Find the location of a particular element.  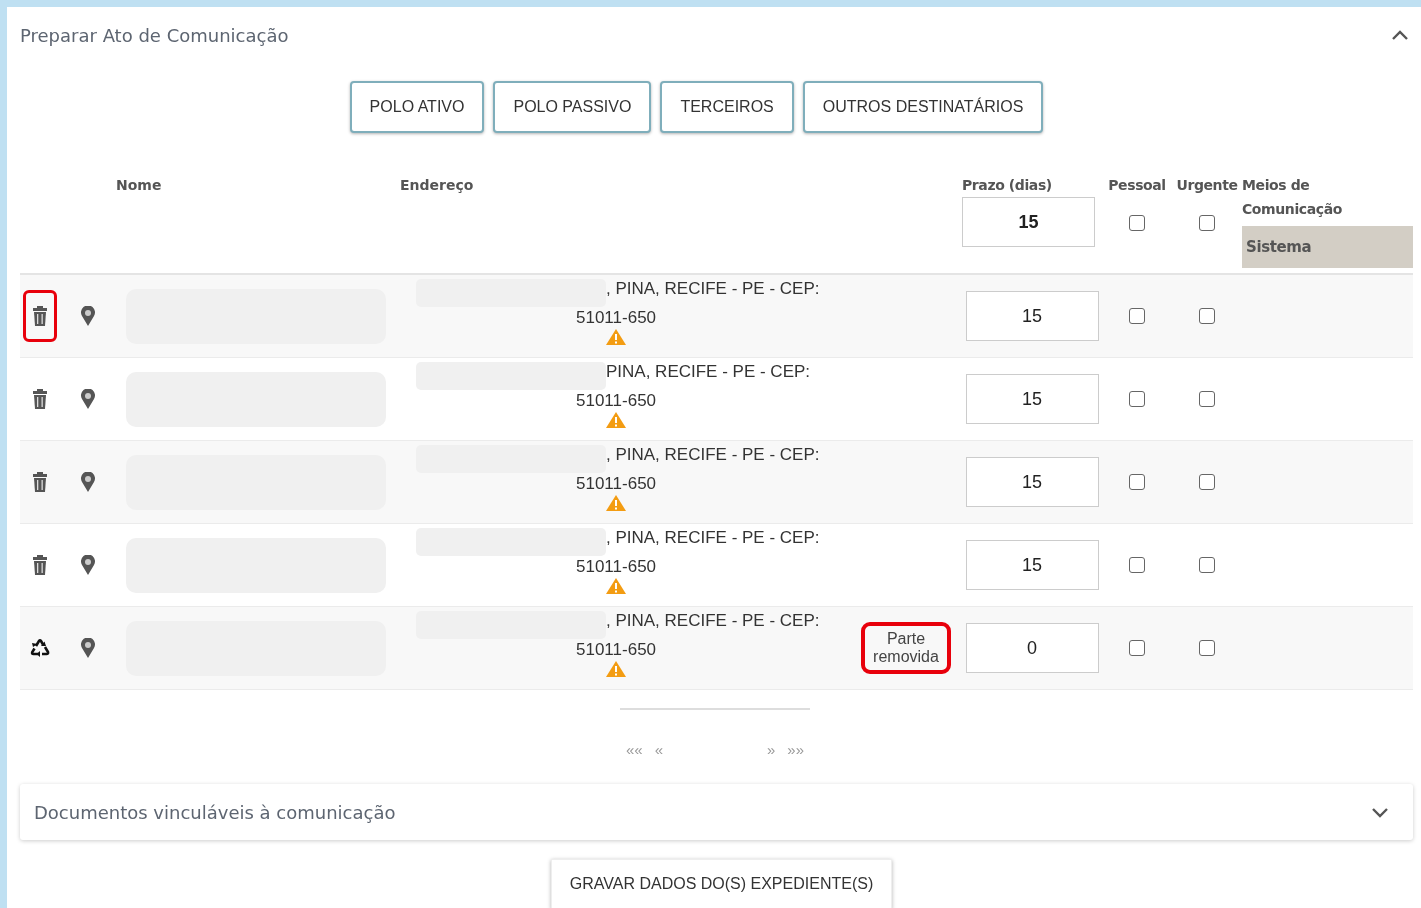

column-header: Urgente is located at coordinates (1207, 185).